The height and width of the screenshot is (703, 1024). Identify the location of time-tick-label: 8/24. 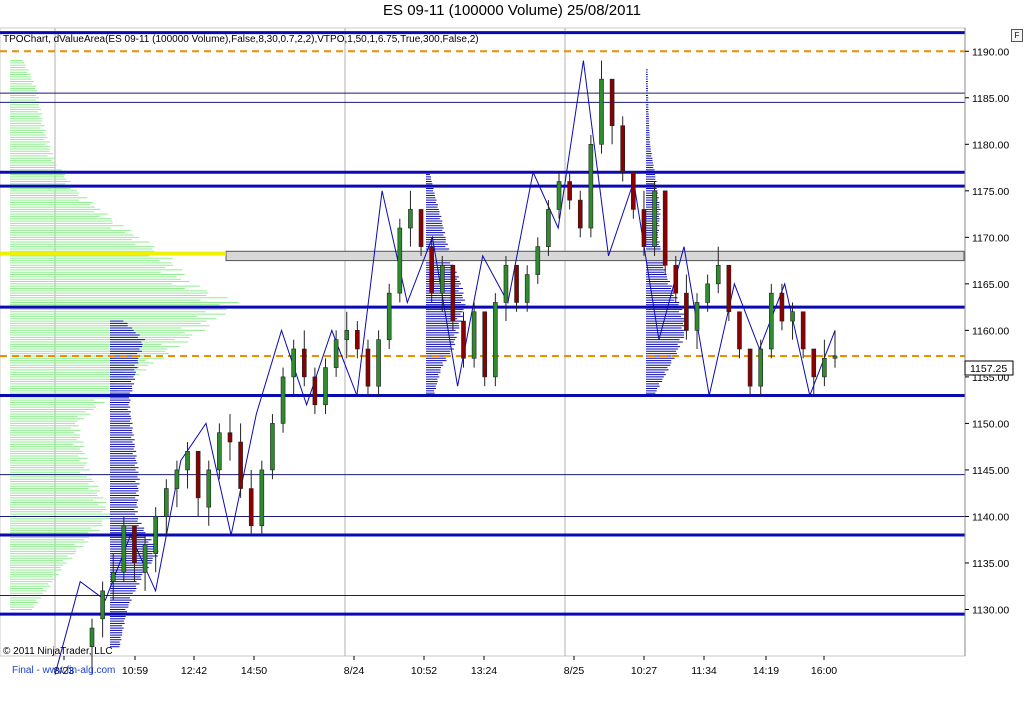
(354, 671).